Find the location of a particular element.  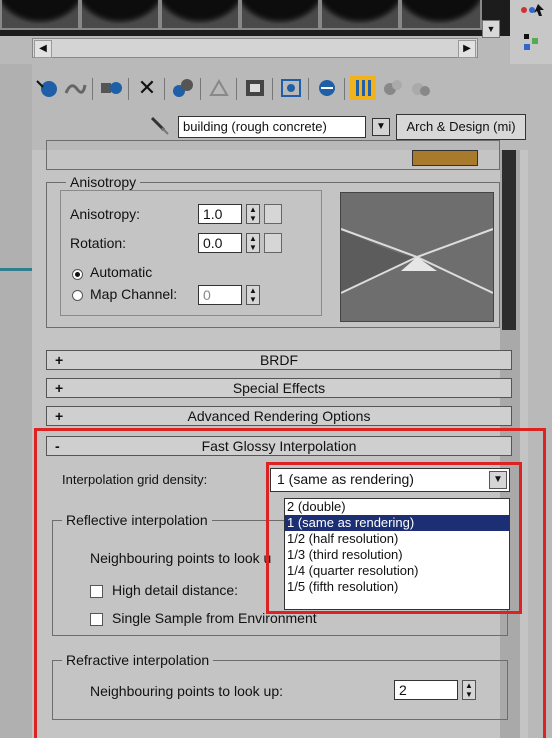

anisotropy-preview-graphic is located at coordinates (417, 261).